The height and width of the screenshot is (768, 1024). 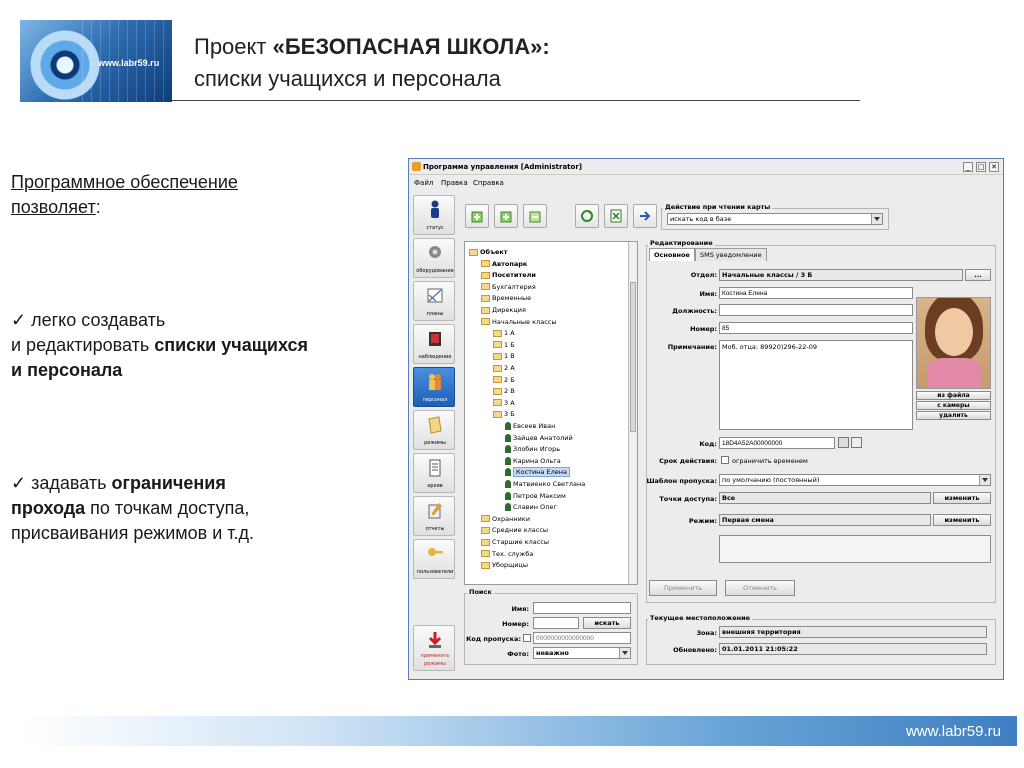 What do you see at coordinates (508, 287) in the screenshot?
I see `tree-folder-item: Бухгалтерия` at bounding box center [508, 287].